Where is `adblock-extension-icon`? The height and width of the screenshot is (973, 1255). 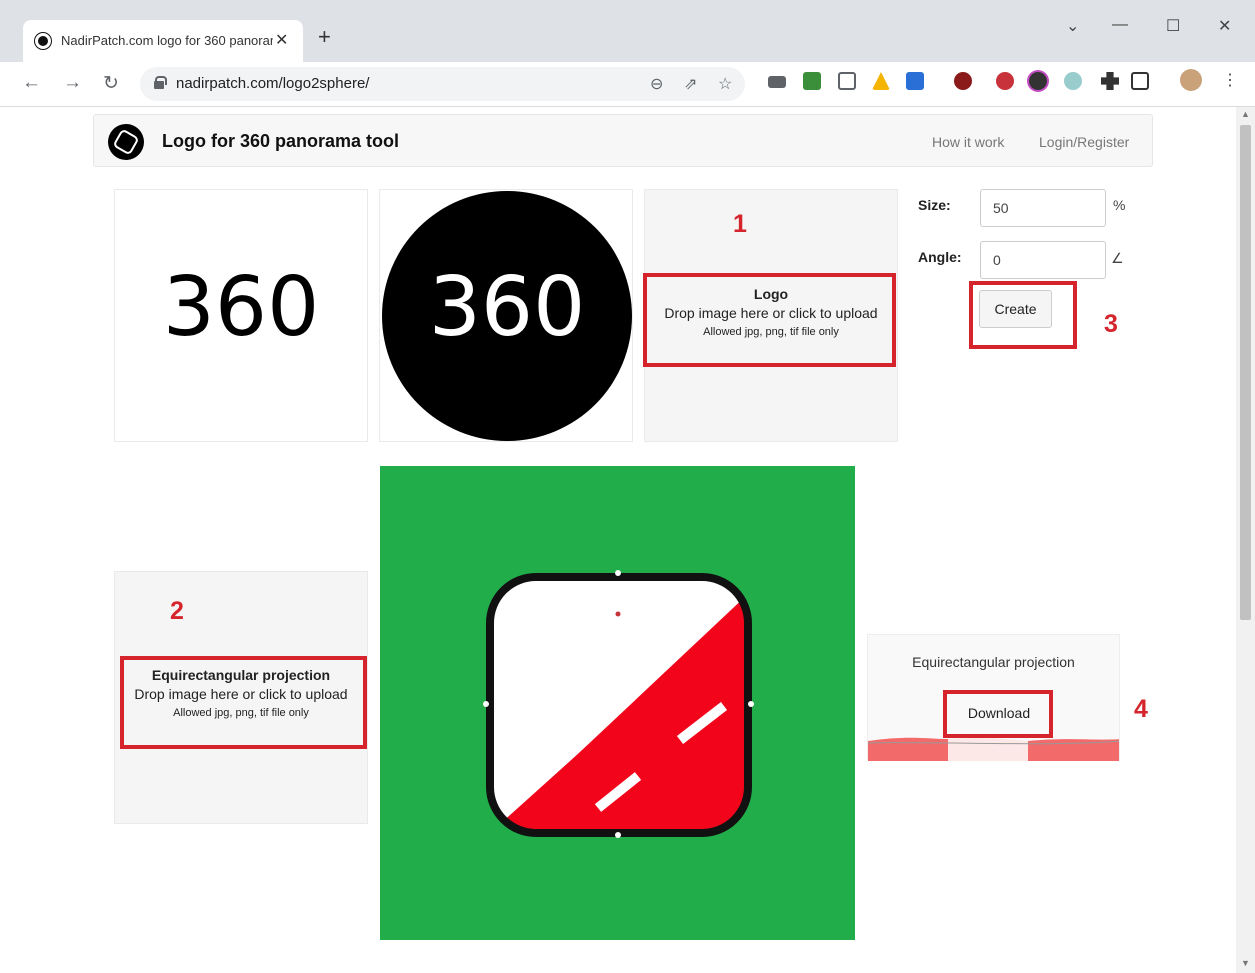
adblock-extension-icon is located at coordinates (1005, 81).